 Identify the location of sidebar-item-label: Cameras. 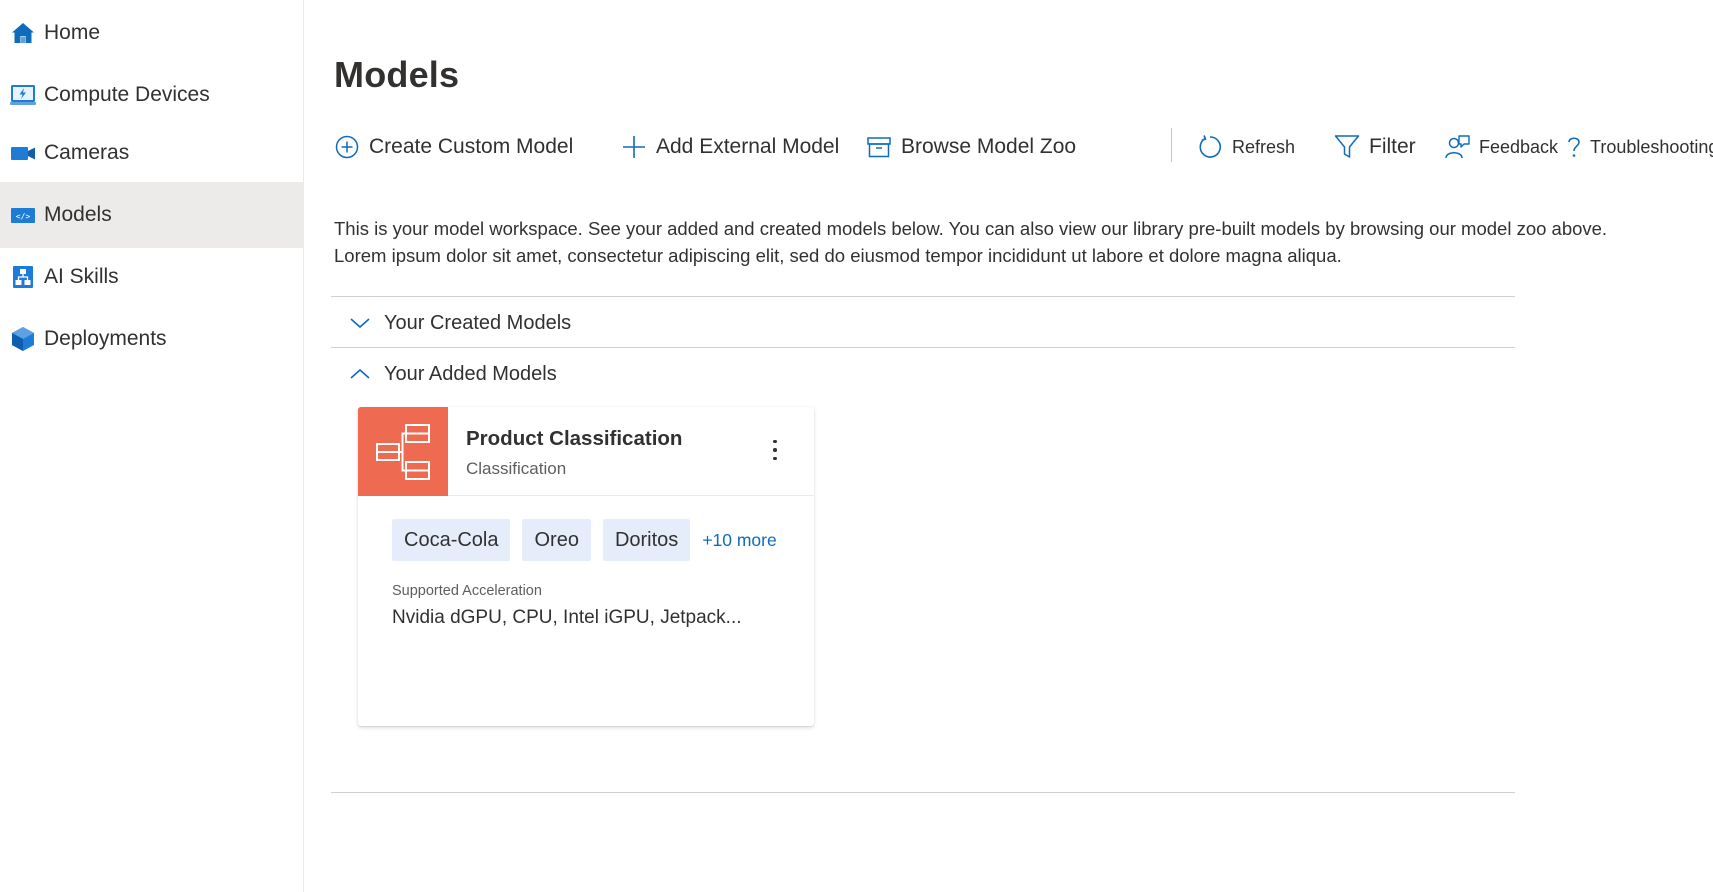
(87, 152).